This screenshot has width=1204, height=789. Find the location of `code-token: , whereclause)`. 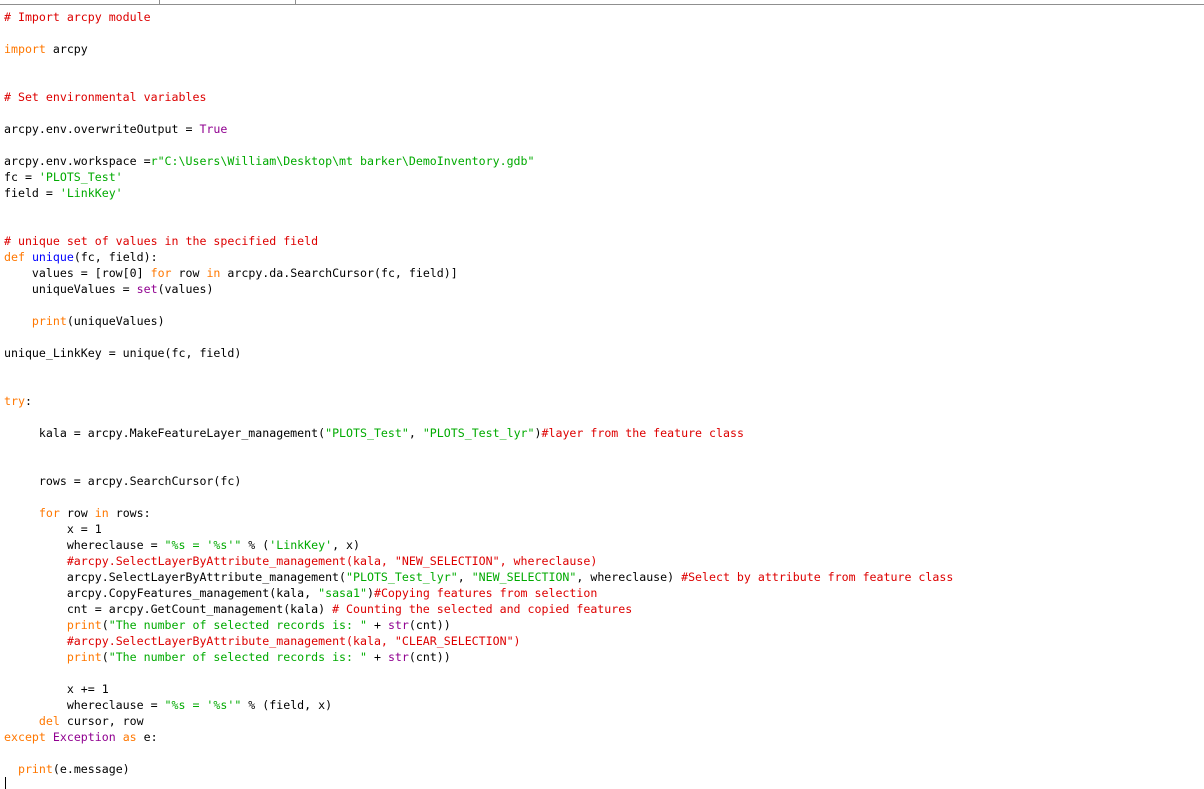

code-token: , whereclause) is located at coordinates (629, 577).